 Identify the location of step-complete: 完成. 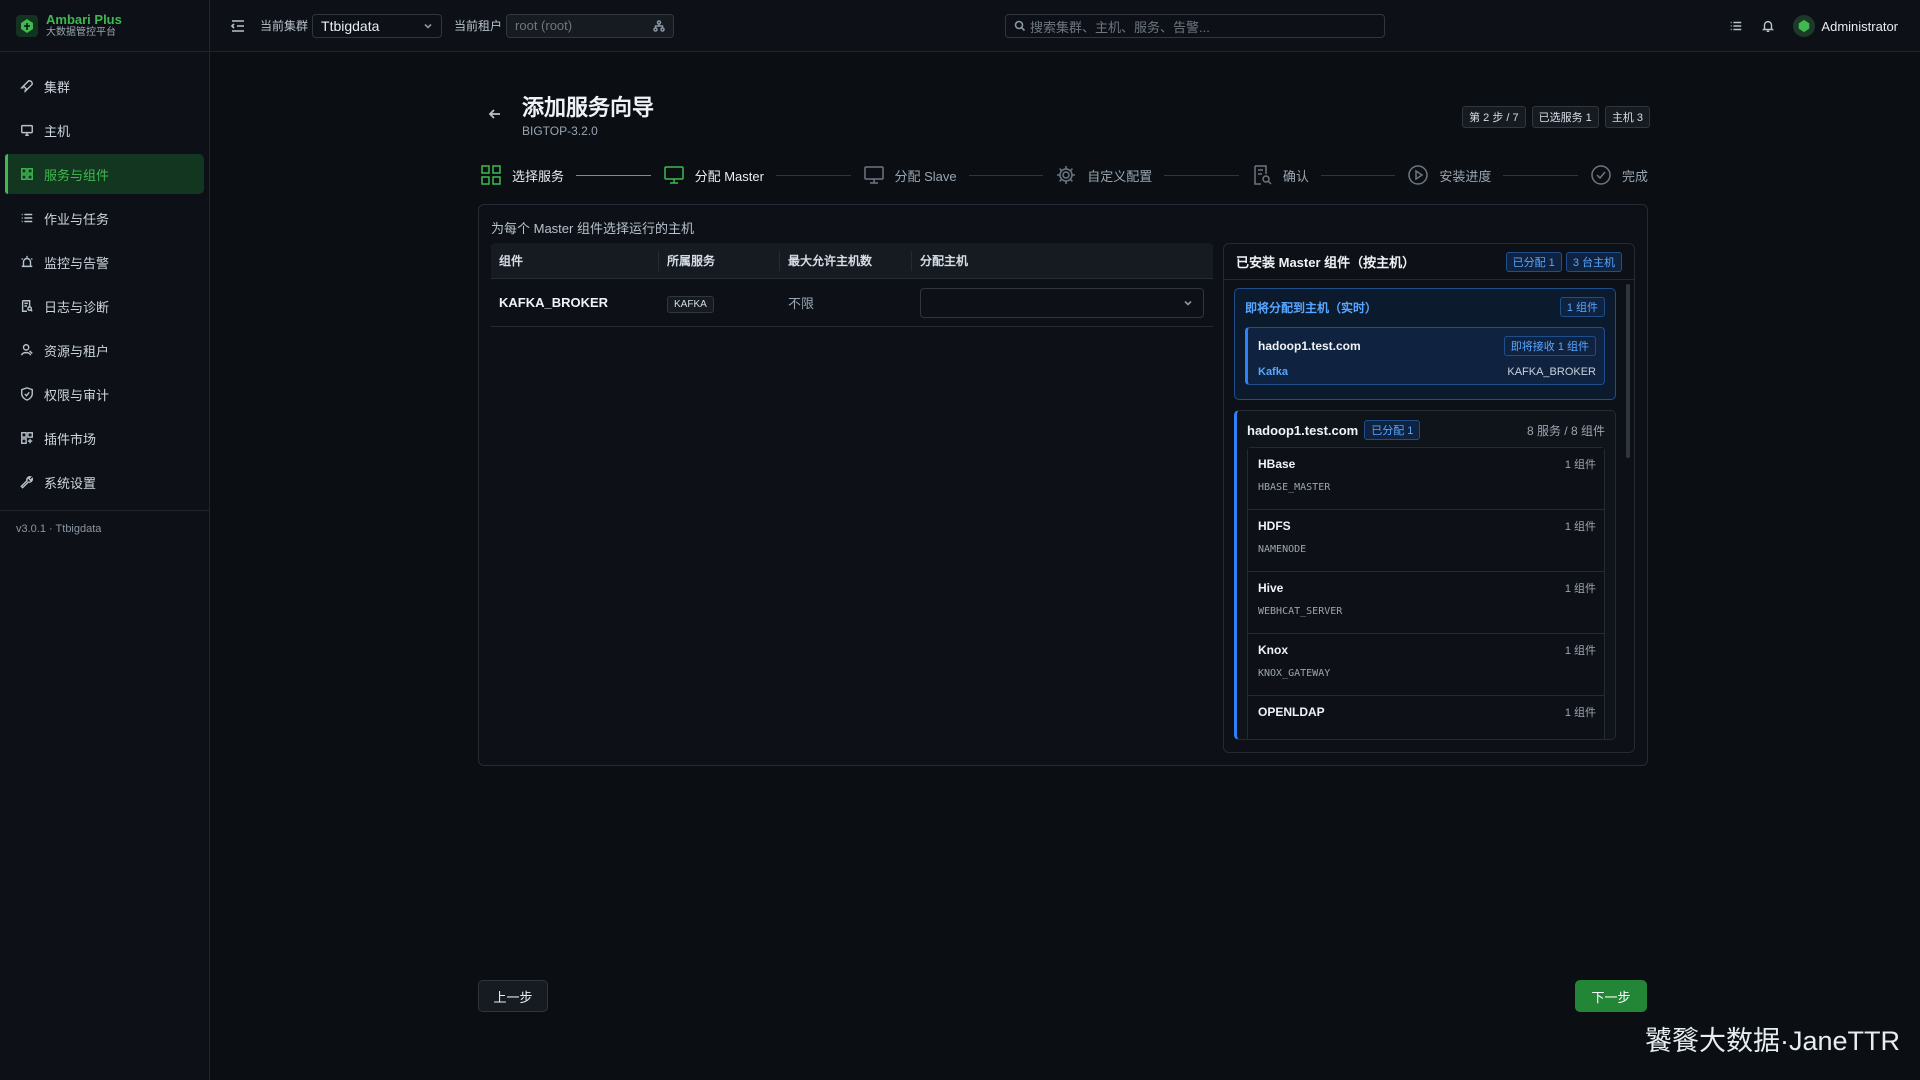
(1619, 175).